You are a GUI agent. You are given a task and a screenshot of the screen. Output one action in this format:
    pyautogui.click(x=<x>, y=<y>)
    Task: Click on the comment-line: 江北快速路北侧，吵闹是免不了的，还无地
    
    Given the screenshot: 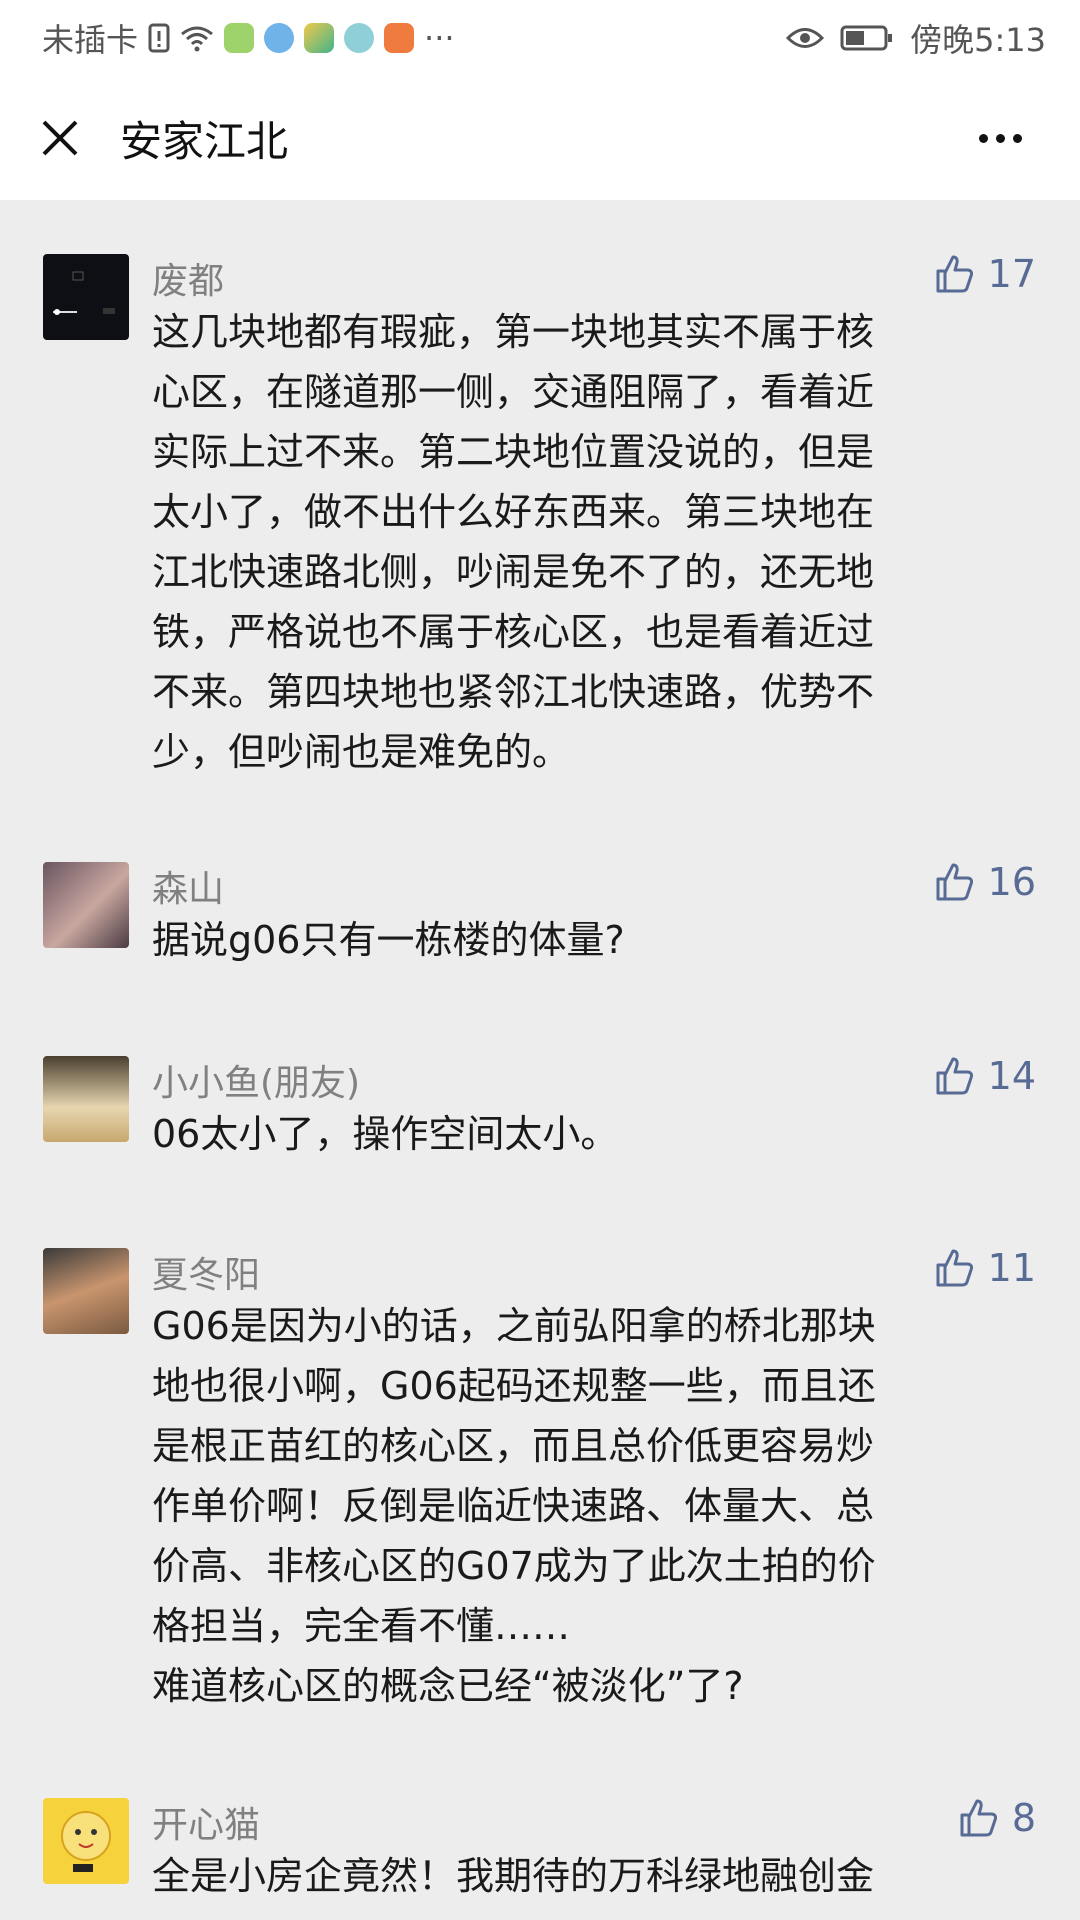 What is the action you would take?
    pyautogui.click(x=513, y=572)
    